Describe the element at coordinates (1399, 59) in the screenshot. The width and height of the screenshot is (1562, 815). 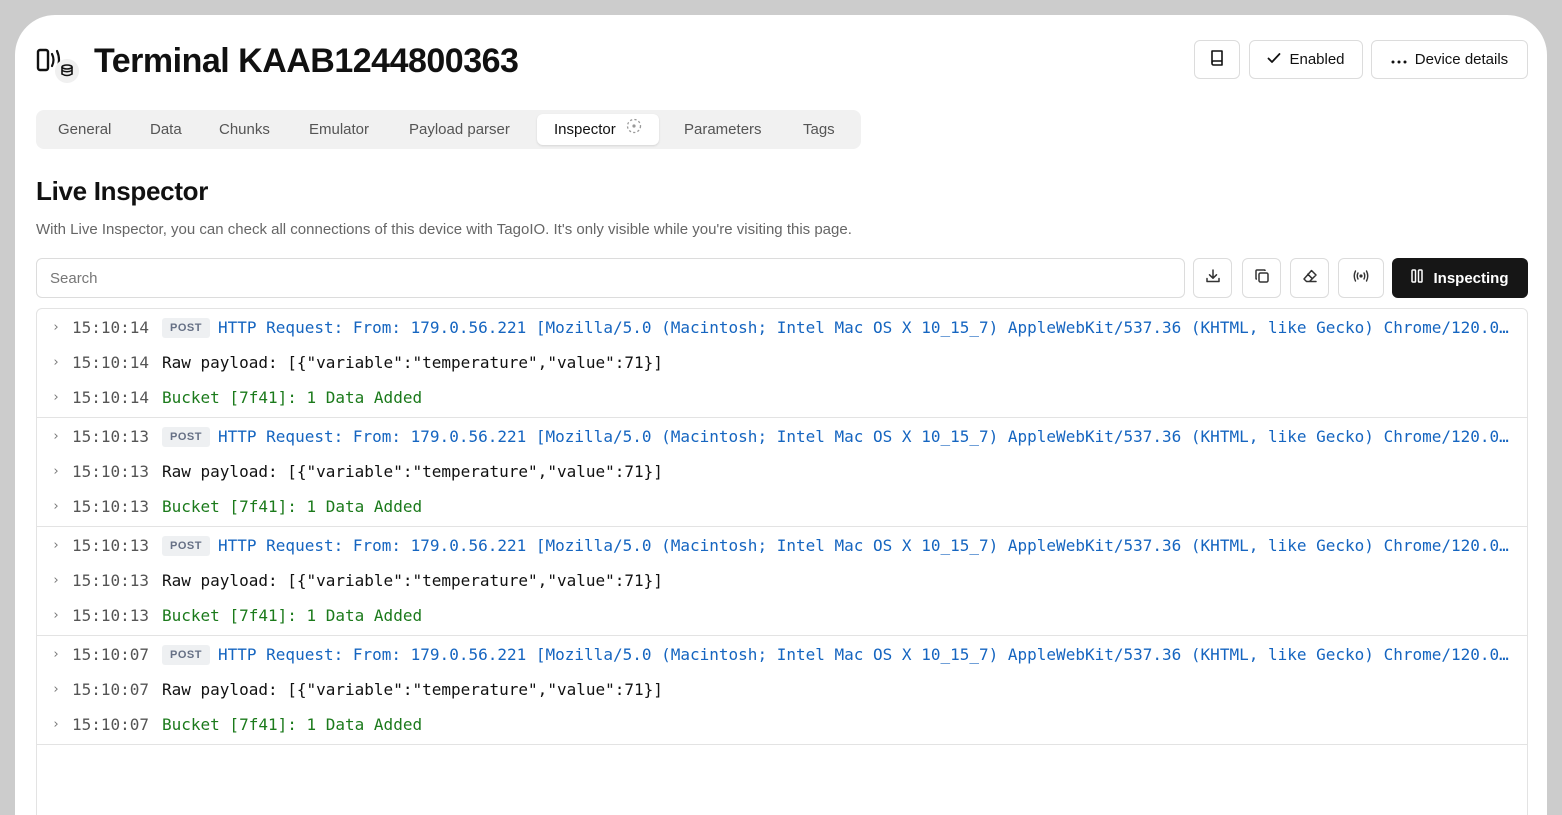
I see `more-dots-icon` at that location.